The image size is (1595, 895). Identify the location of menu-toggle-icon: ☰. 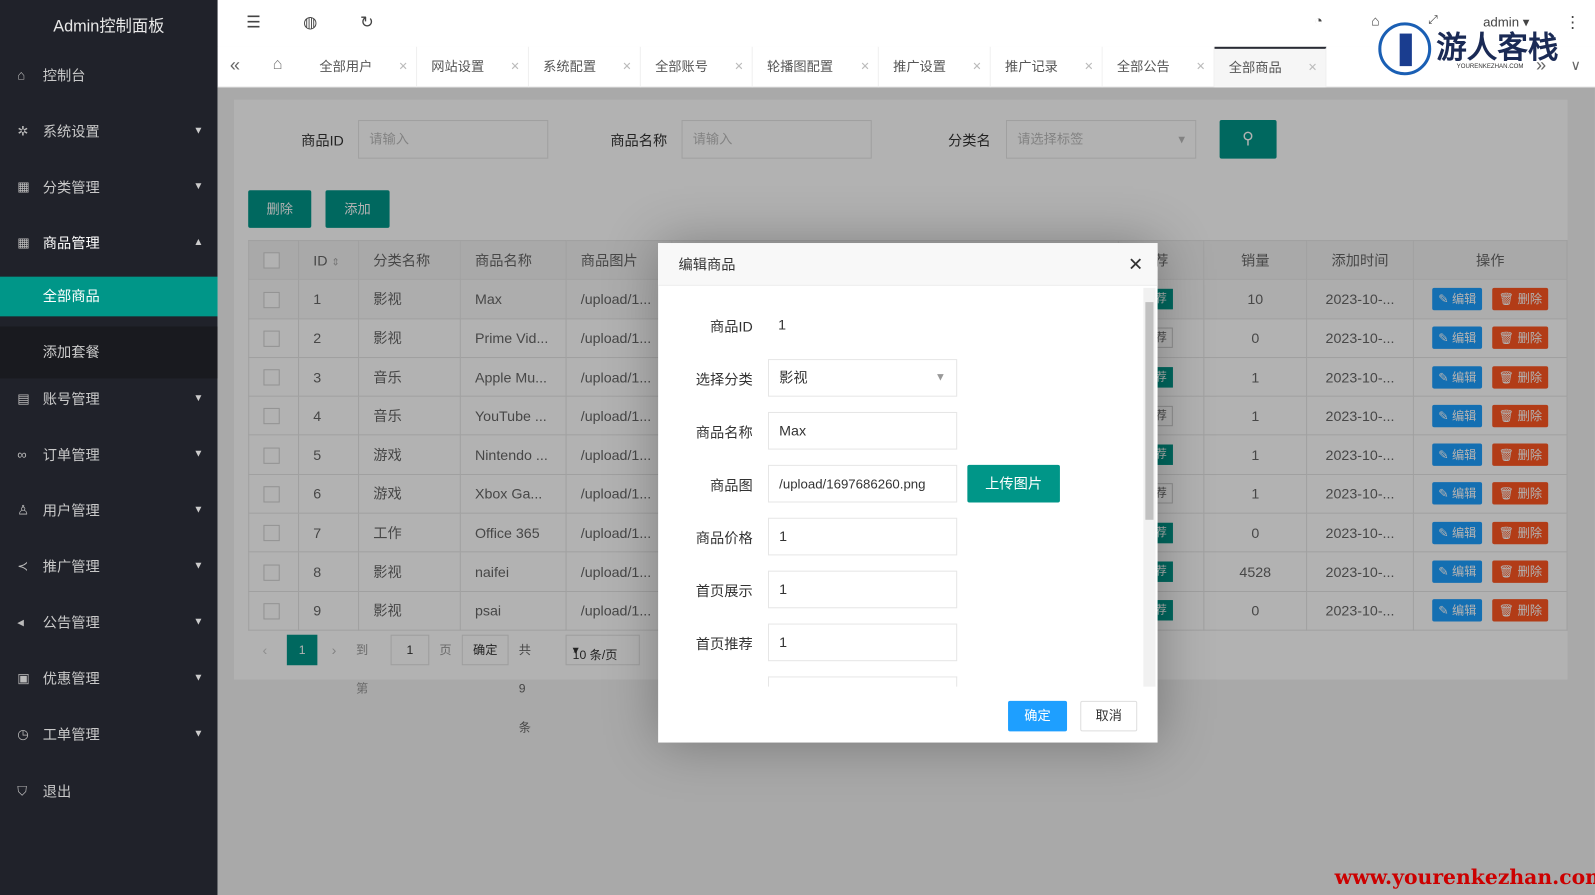
(253, 22).